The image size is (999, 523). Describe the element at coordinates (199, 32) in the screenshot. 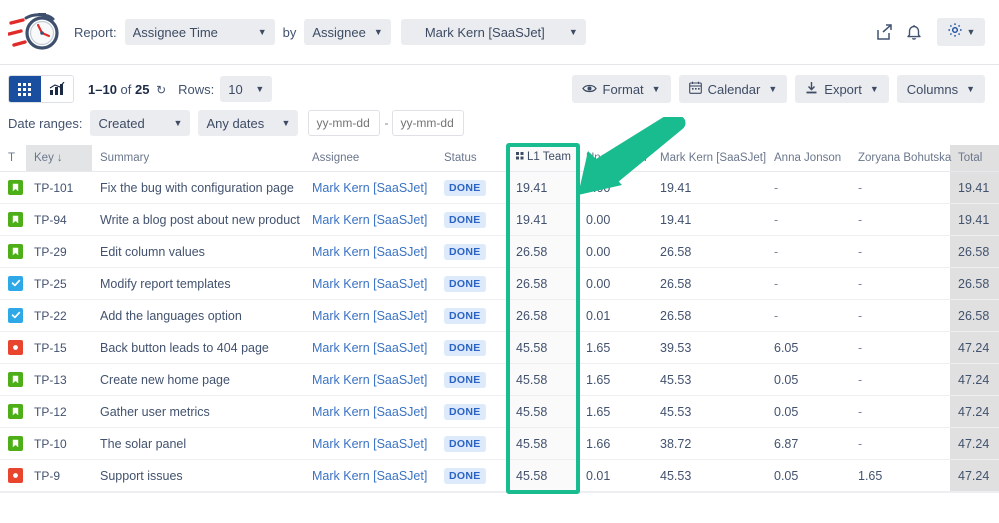

I see `report-type-select: Assignee Time ▼` at that location.